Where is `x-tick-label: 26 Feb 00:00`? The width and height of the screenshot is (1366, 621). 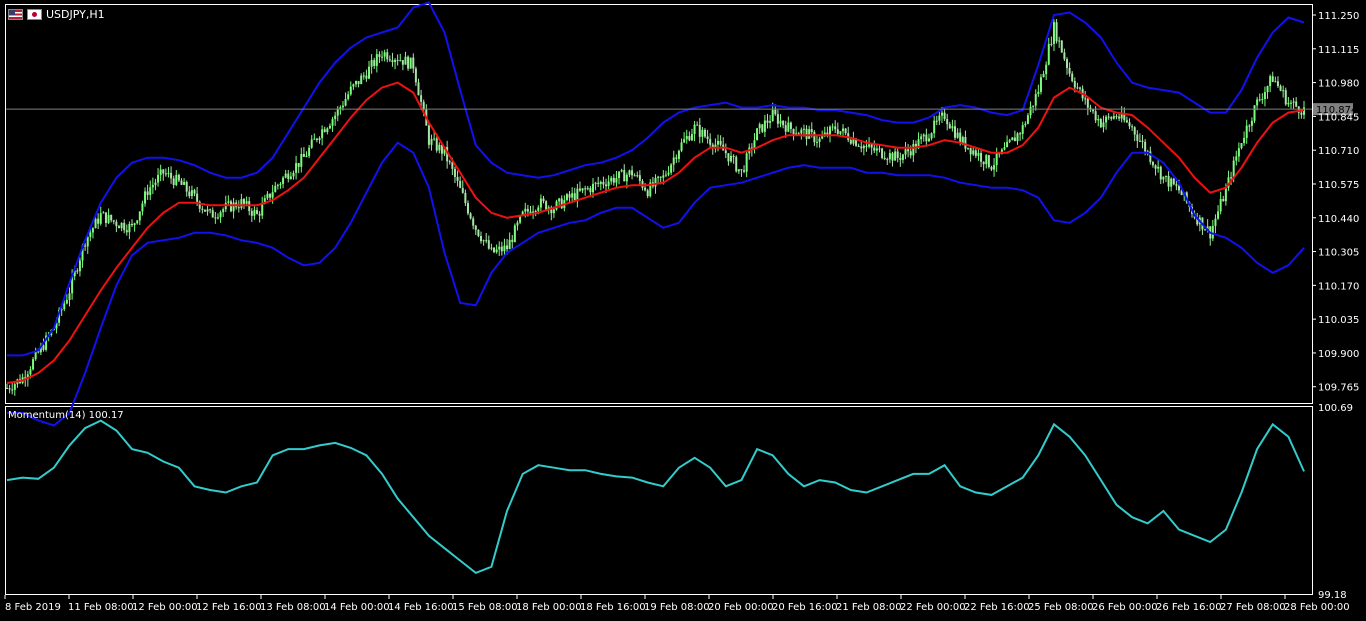 x-tick-label: 26 Feb 00:00 is located at coordinates (1125, 607).